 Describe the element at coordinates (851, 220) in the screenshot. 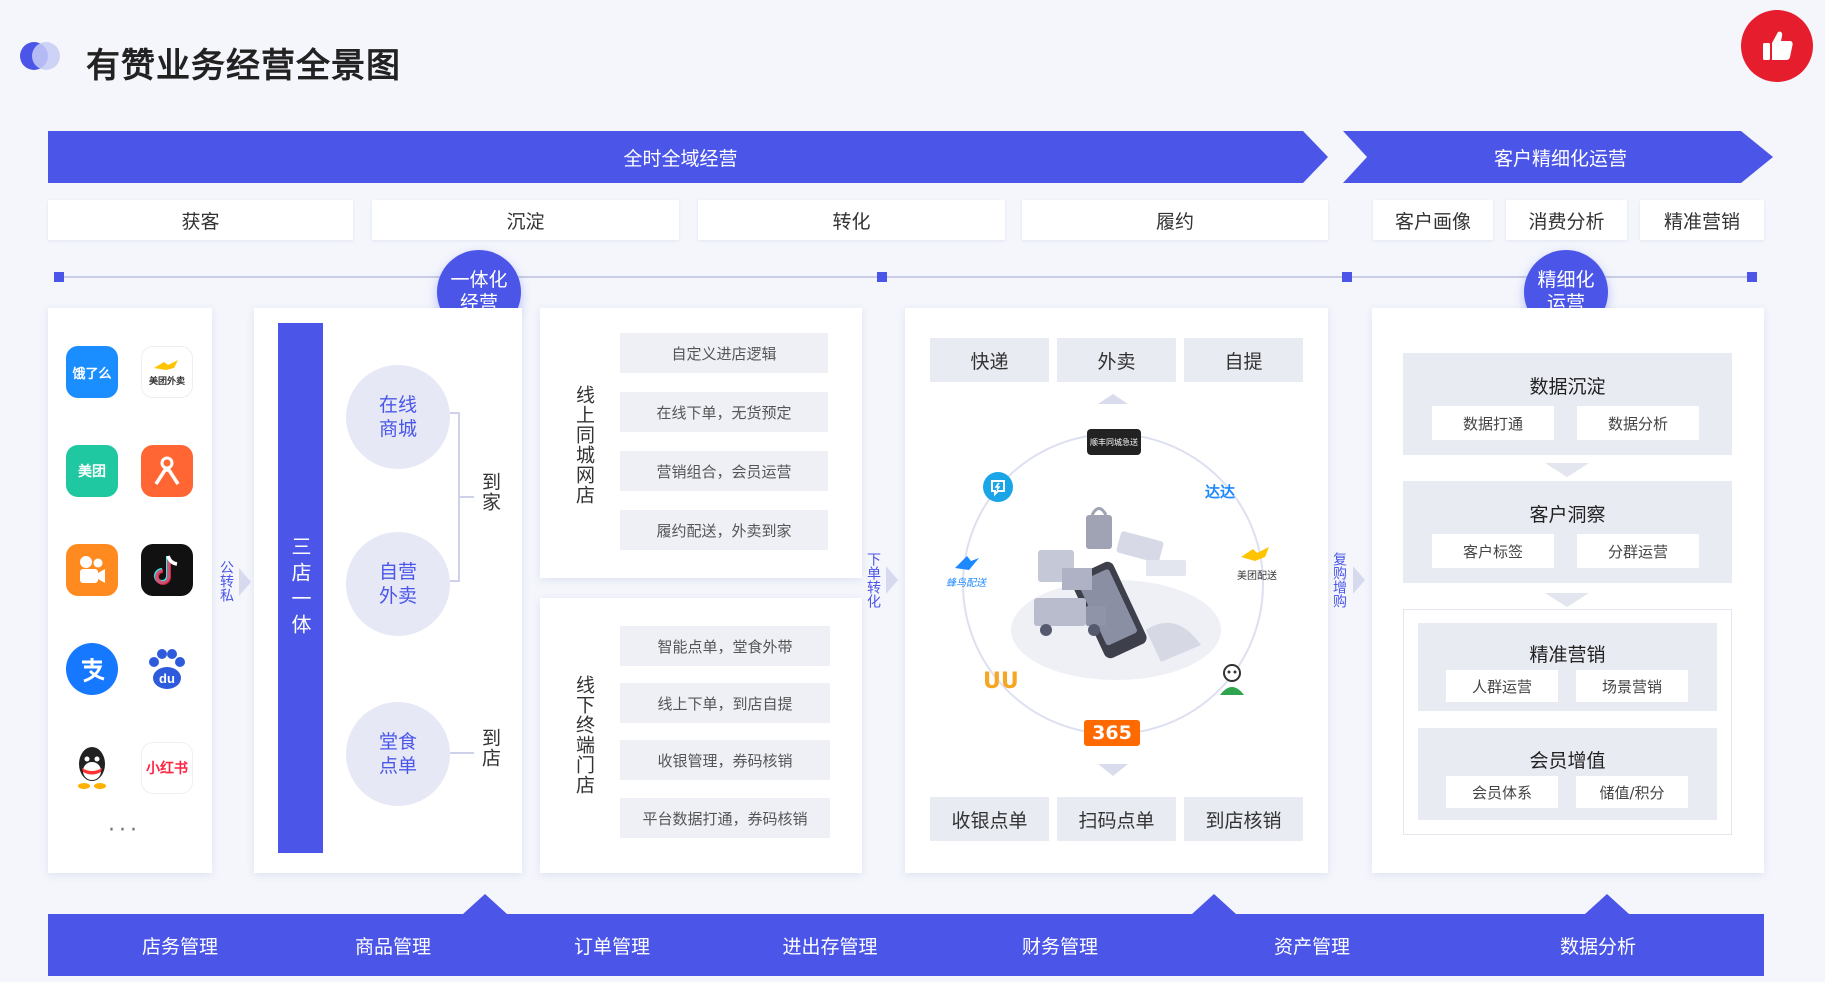

I see `stage-convert: 转化` at that location.